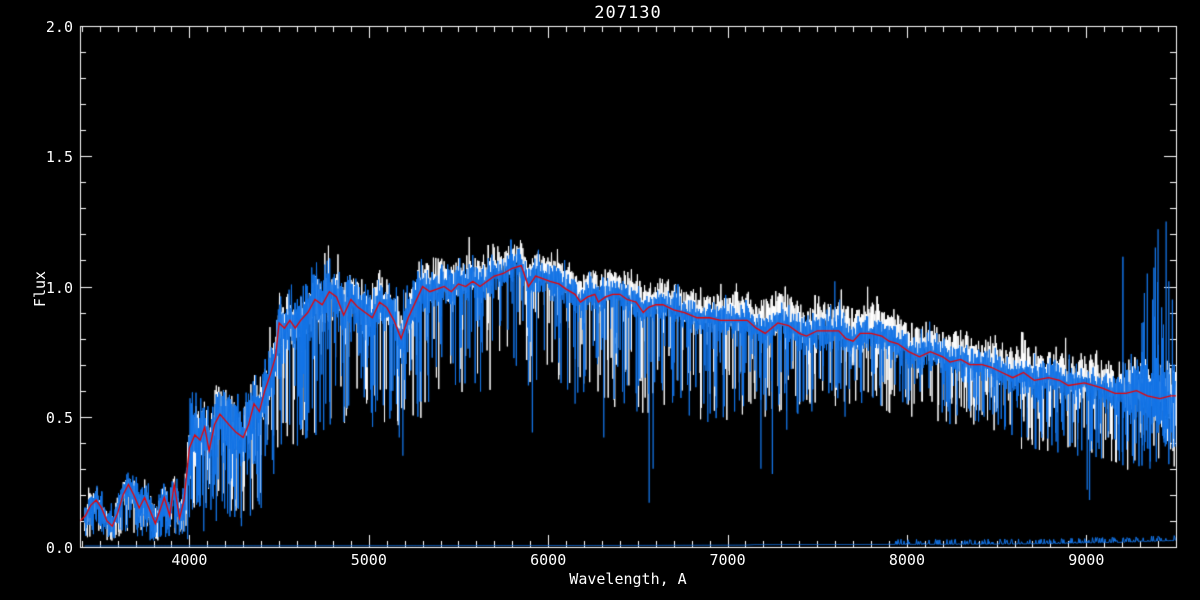  I want to click on x-axis-label: Wavelength, A, so click(628, 579).